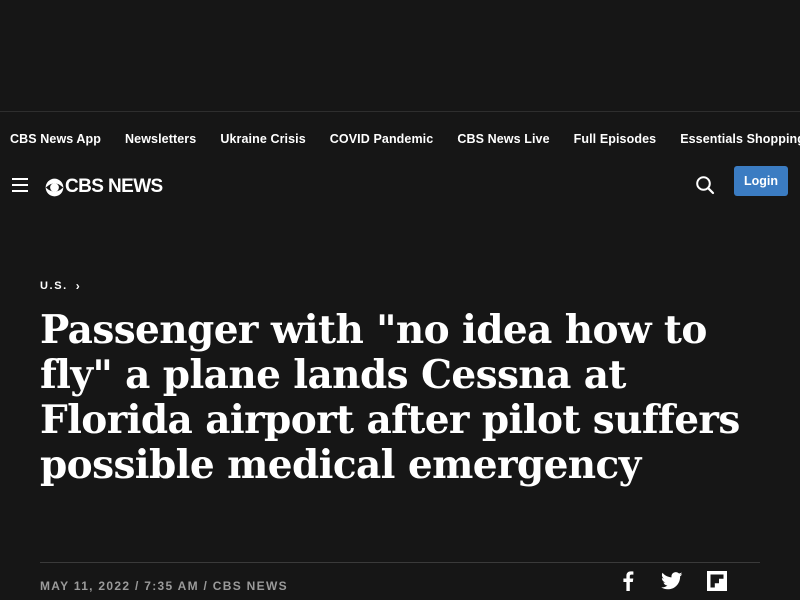 The width and height of the screenshot is (800, 600). I want to click on breadcrumb: U.S. ›, so click(60, 286).